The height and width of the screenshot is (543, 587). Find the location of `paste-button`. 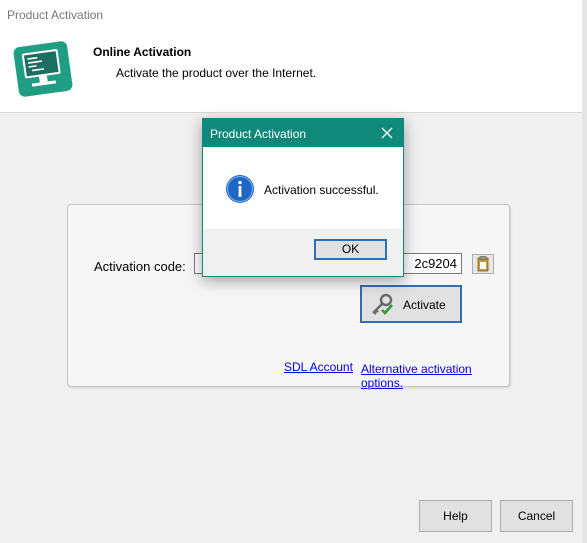

paste-button is located at coordinates (483, 264).